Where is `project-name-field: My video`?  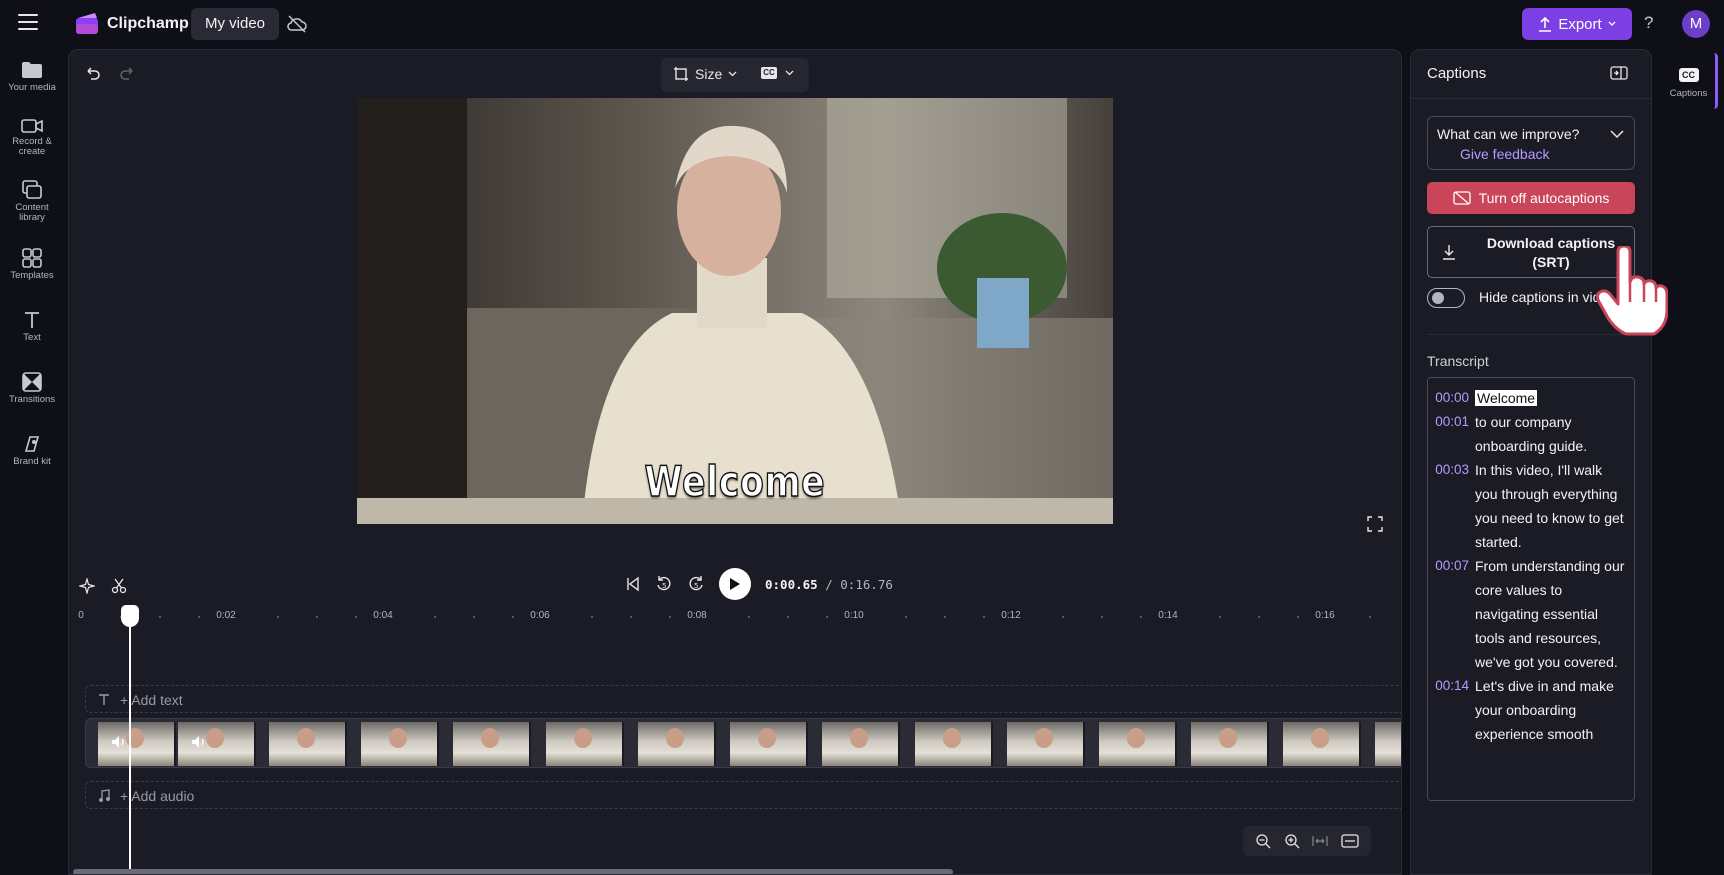
project-name-field: My video is located at coordinates (235, 24).